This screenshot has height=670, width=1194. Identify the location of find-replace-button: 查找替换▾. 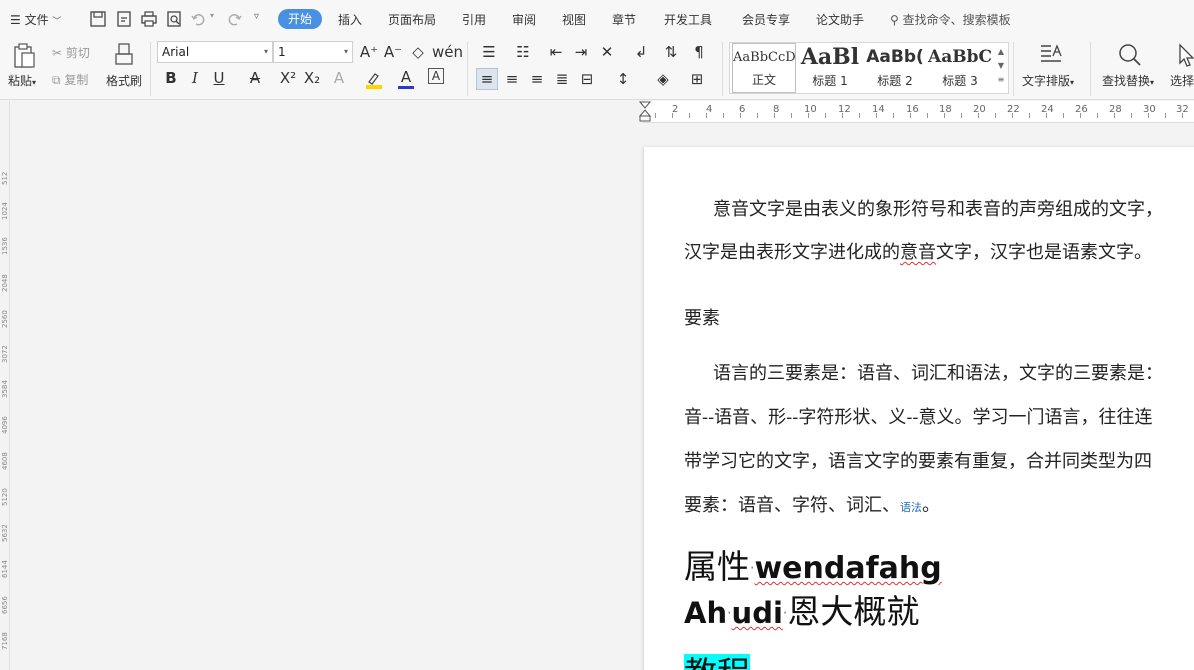
(1128, 80).